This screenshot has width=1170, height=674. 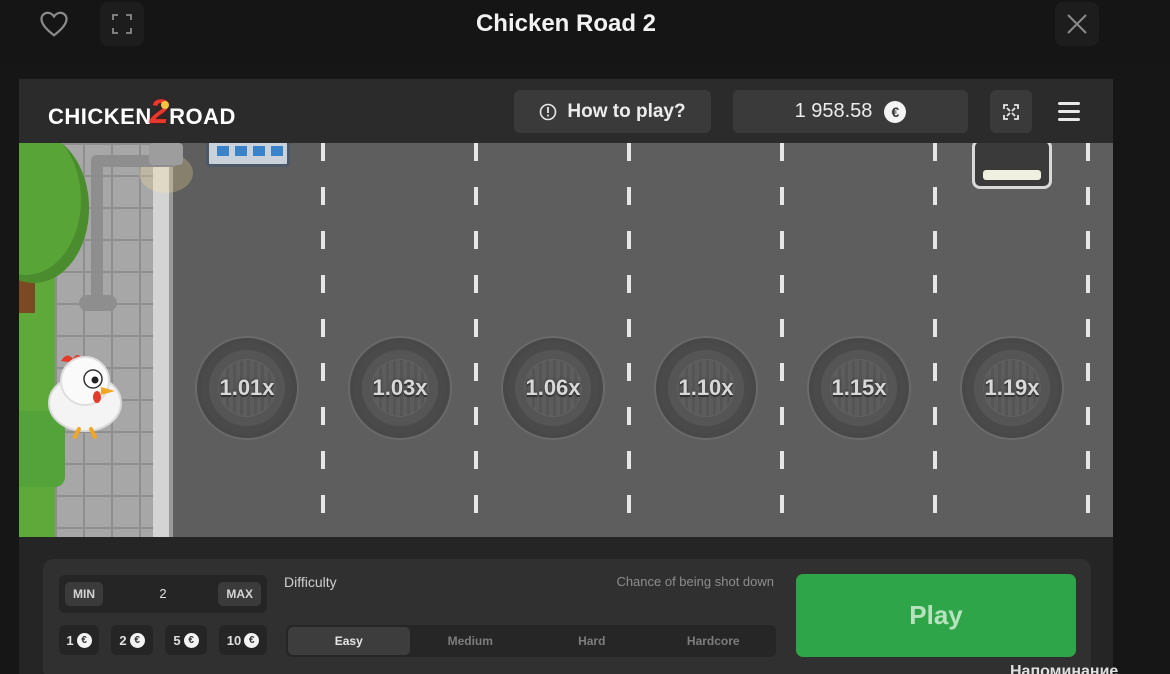 I want to click on manhole-multiplier: 1.01x, so click(x=247, y=388).